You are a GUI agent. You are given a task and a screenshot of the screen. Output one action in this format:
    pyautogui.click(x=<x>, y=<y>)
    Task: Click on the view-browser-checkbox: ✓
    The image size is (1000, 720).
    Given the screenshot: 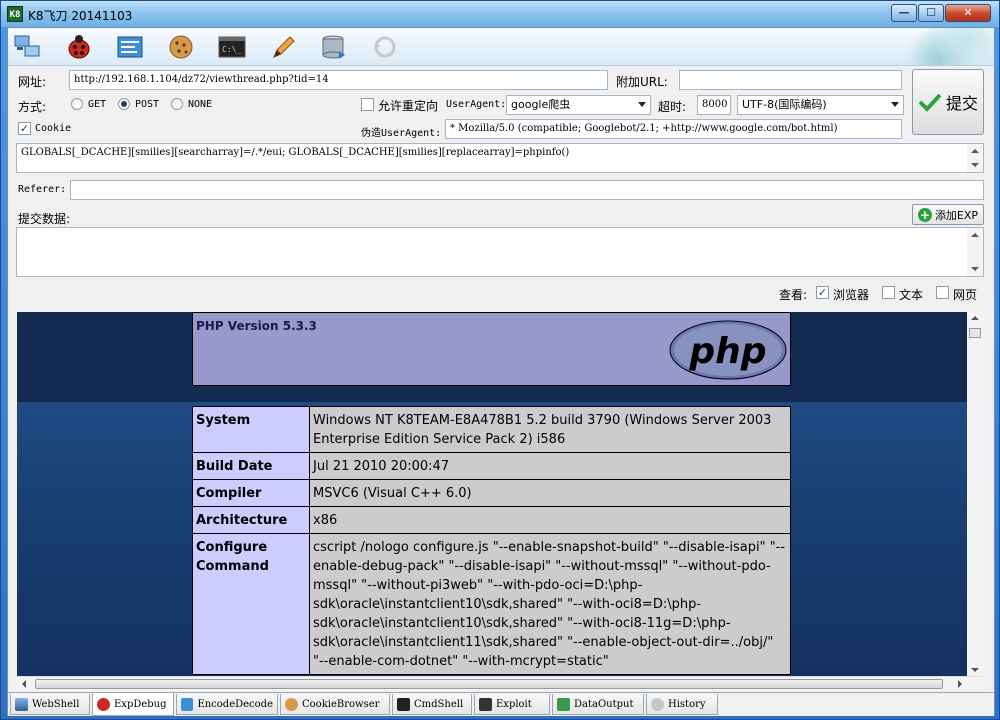 What is the action you would take?
    pyautogui.click(x=822, y=292)
    